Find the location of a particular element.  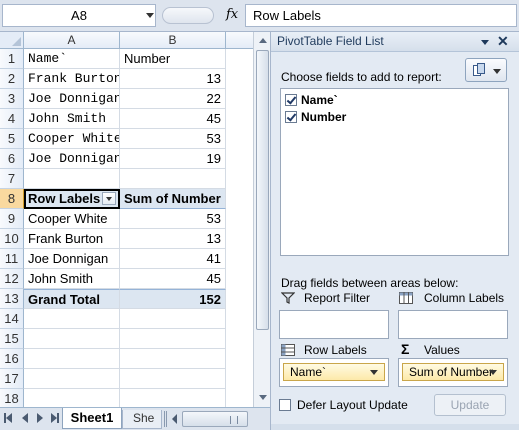

row-header: 2 is located at coordinates (12, 79).